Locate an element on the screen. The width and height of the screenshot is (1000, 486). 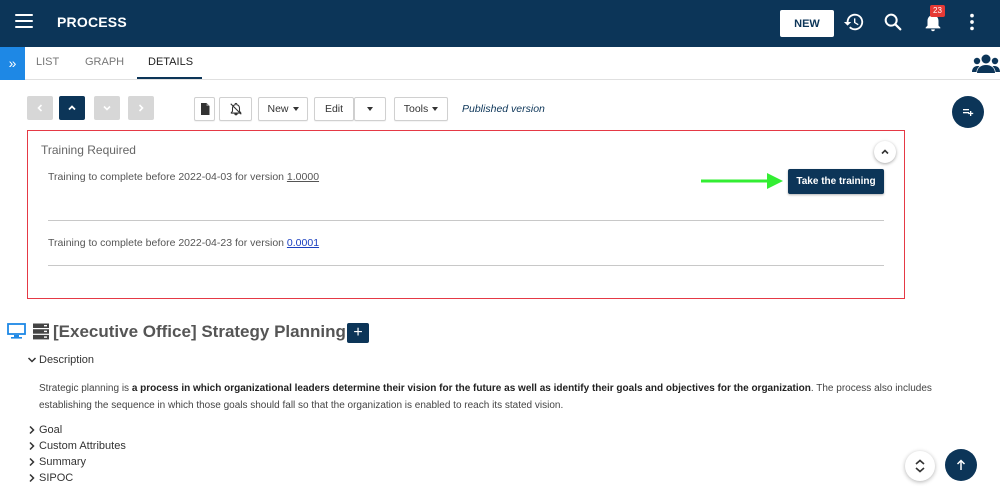
add-child-button: + is located at coordinates (358, 333).